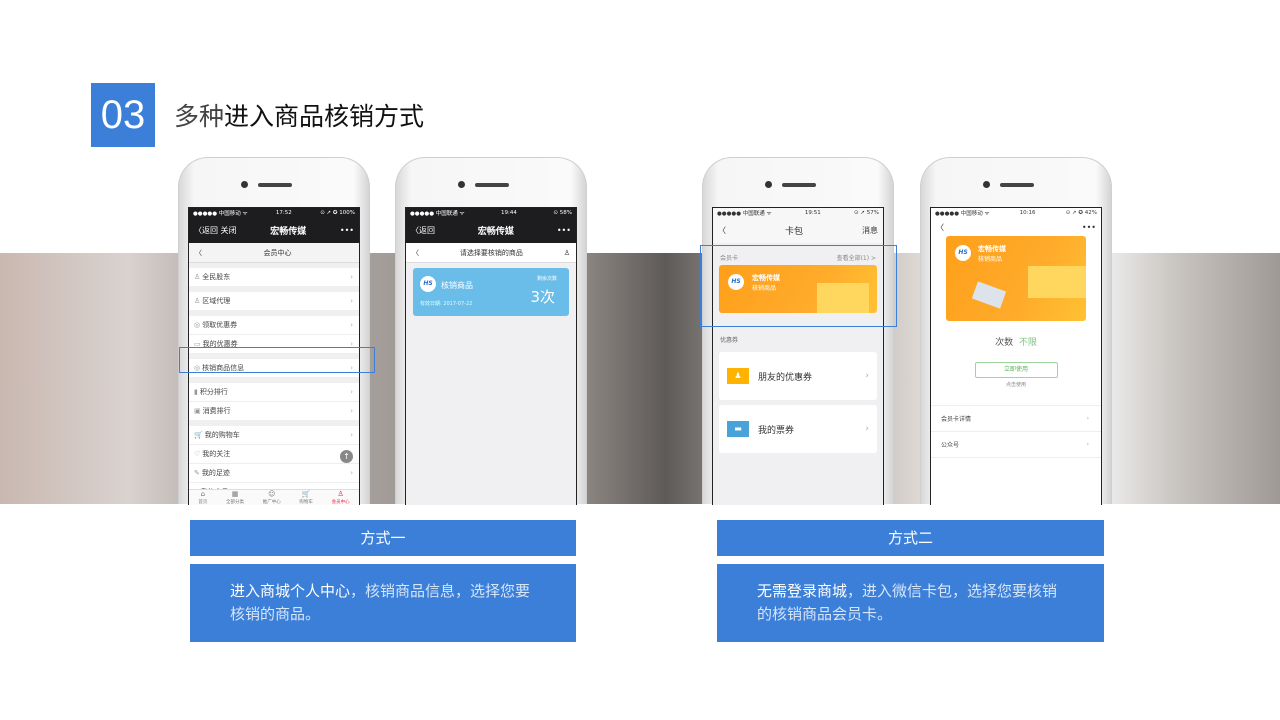 This screenshot has height=720, width=1280. Describe the element at coordinates (199, 116) in the screenshot. I see `title-light: 多种` at that location.